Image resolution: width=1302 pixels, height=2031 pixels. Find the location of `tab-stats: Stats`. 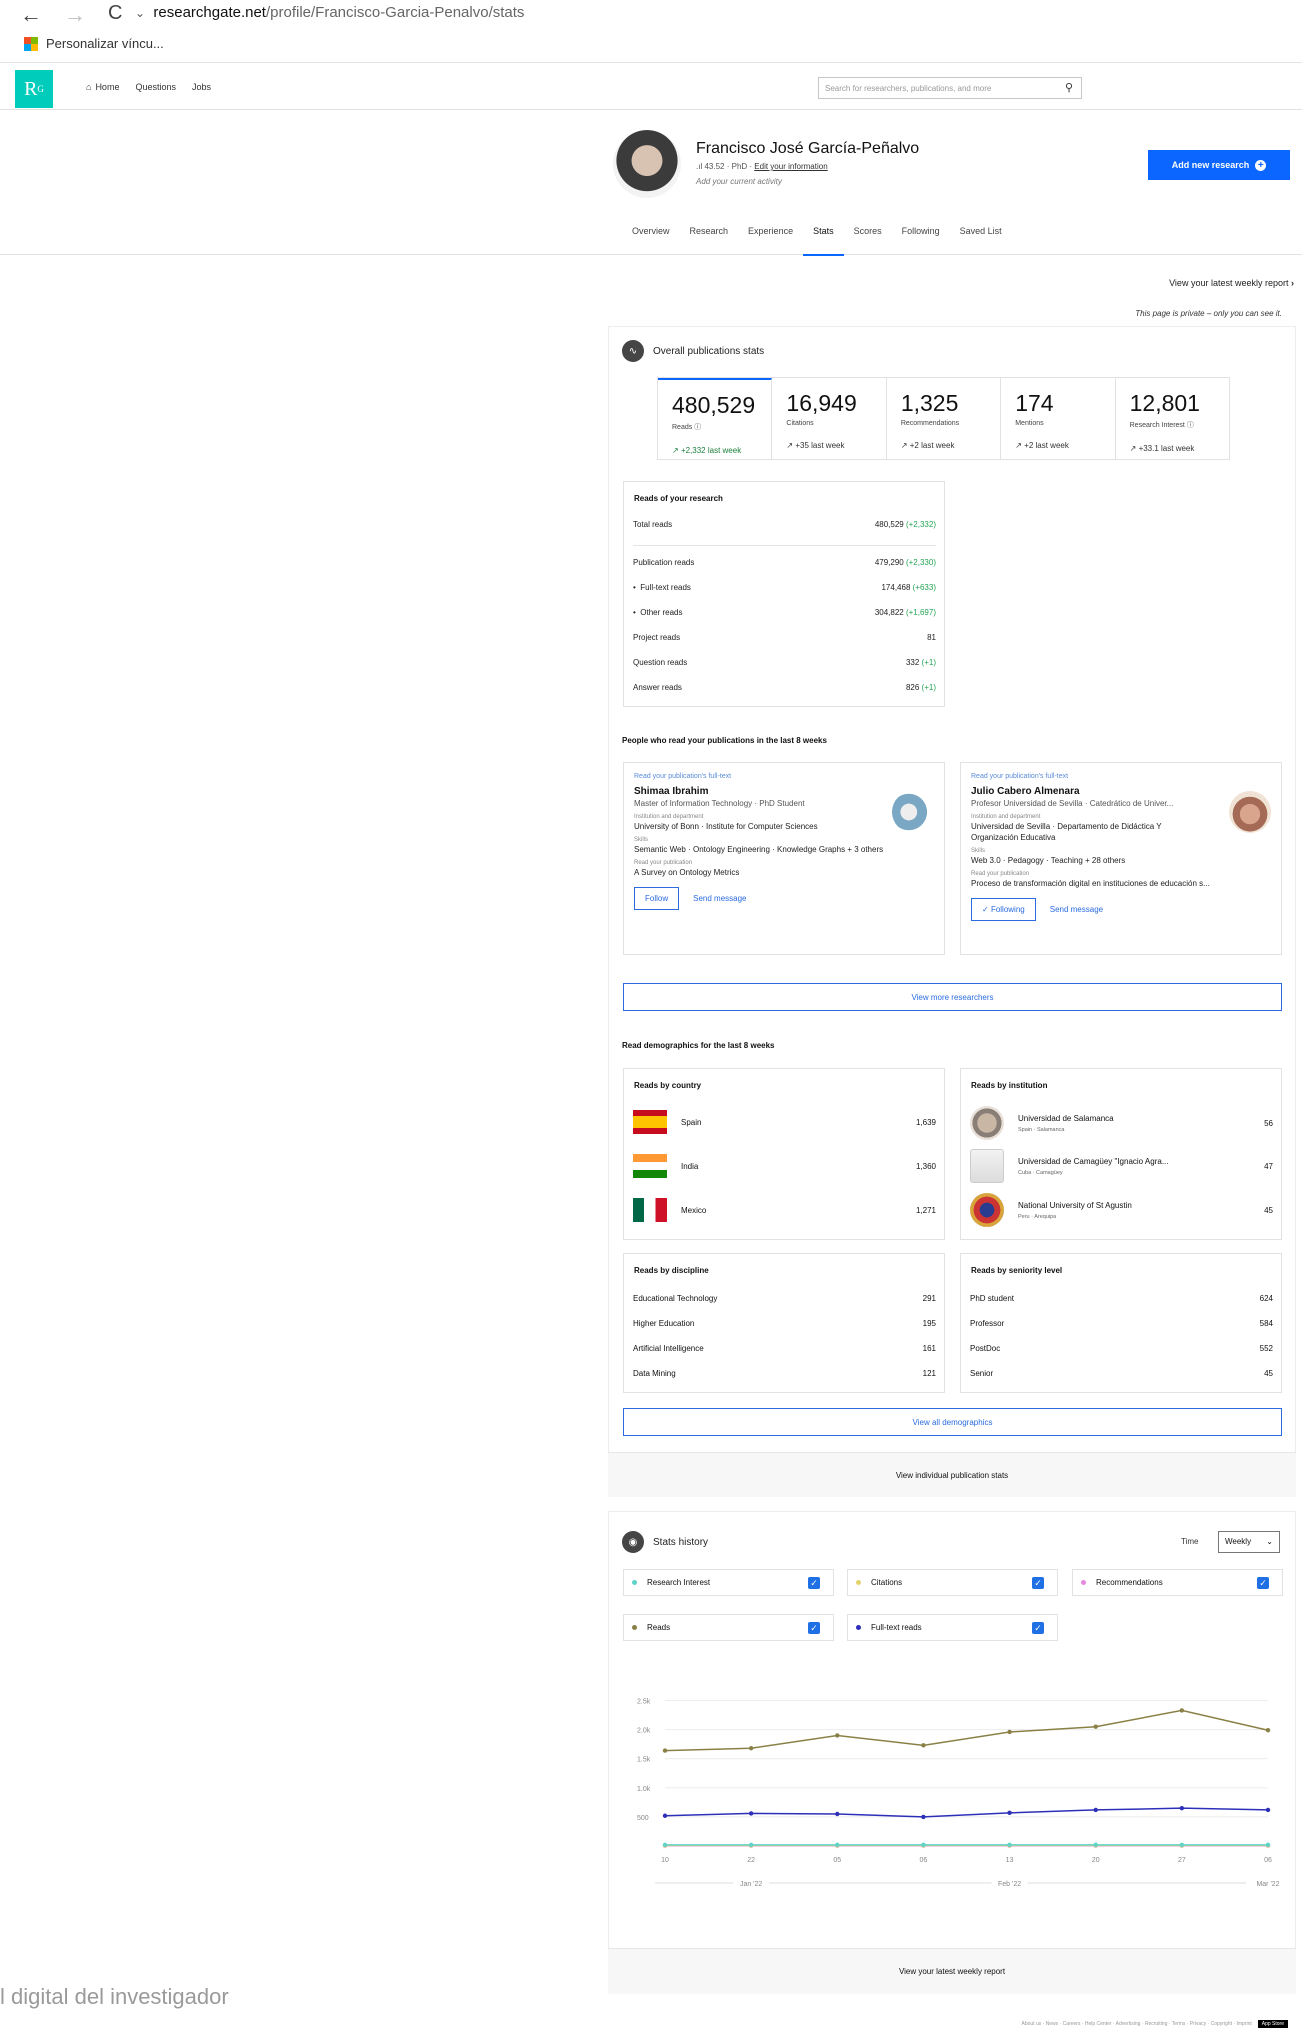

tab-stats: Stats is located at coordinates (823, 241).